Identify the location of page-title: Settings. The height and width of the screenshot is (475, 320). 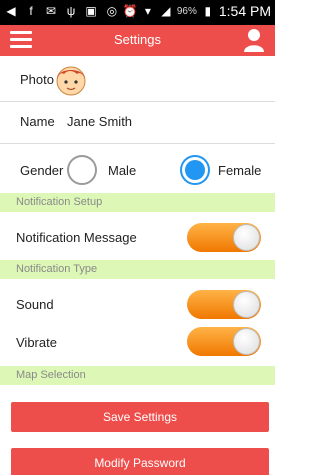
(137, 39).